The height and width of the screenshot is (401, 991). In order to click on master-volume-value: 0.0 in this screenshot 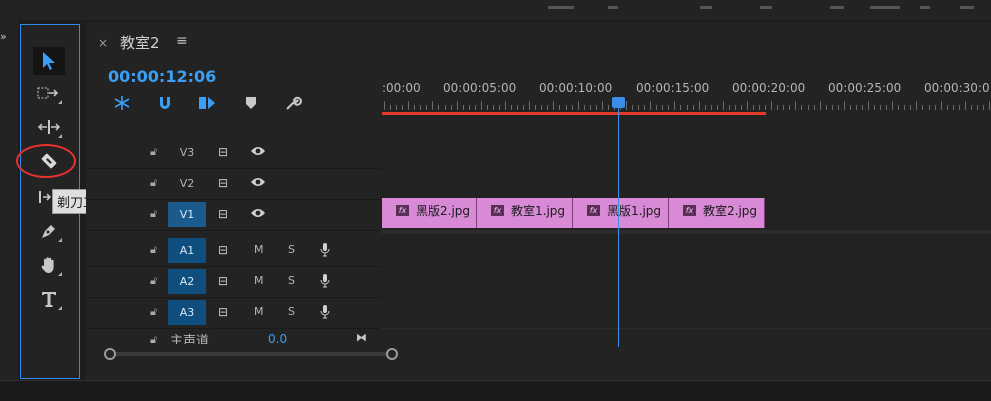, I will do `click(277, 338)`.